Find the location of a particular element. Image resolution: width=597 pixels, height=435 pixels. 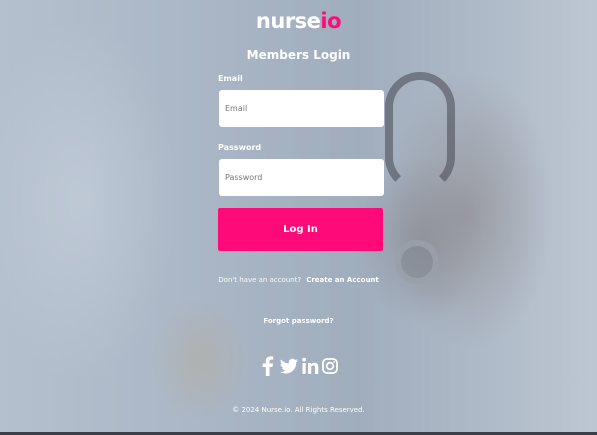

facebook-icon is located at coordinates (268, 366).